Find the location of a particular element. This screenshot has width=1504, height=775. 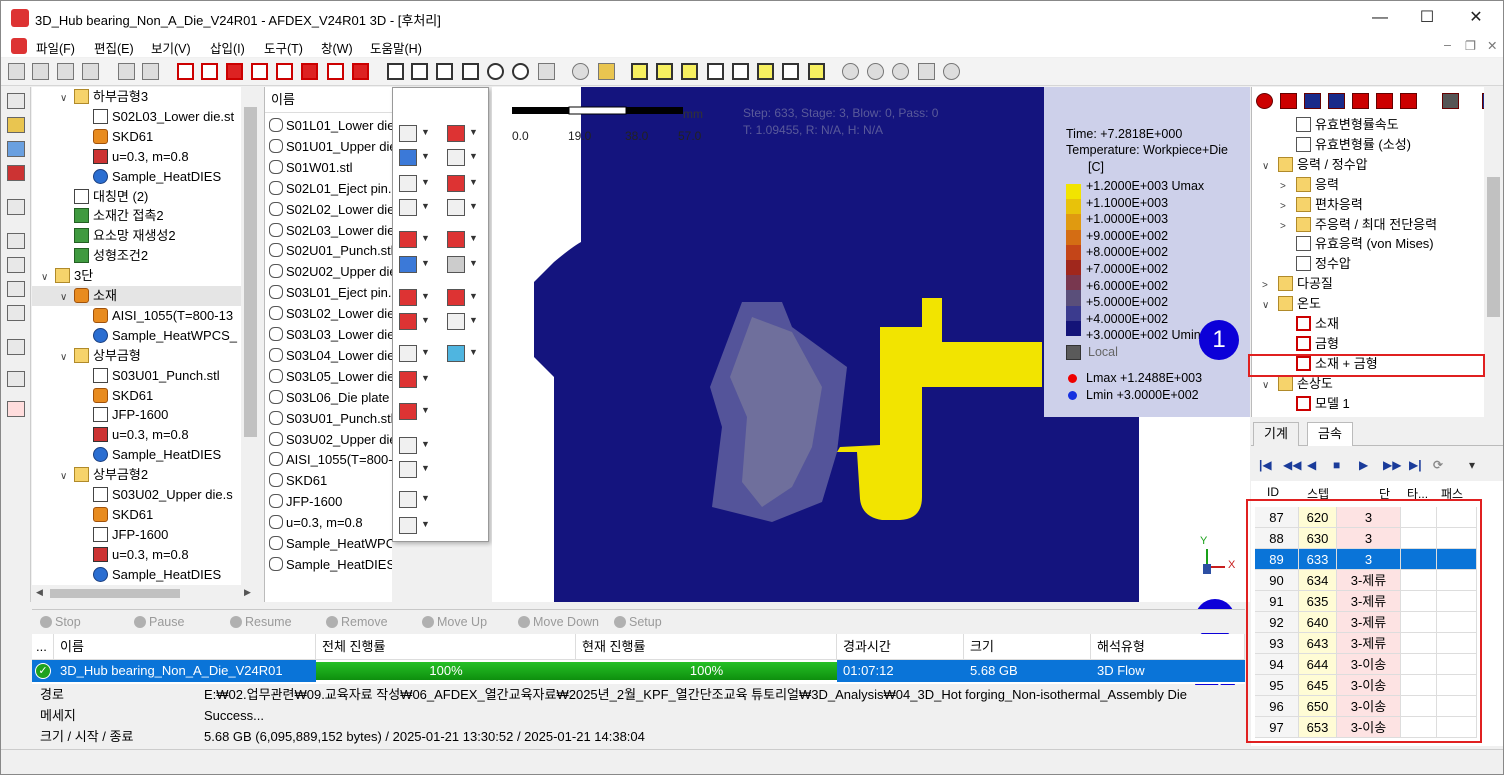

tree-hscrollbar: ◀ ▶ is located at coordinates (146, 593).